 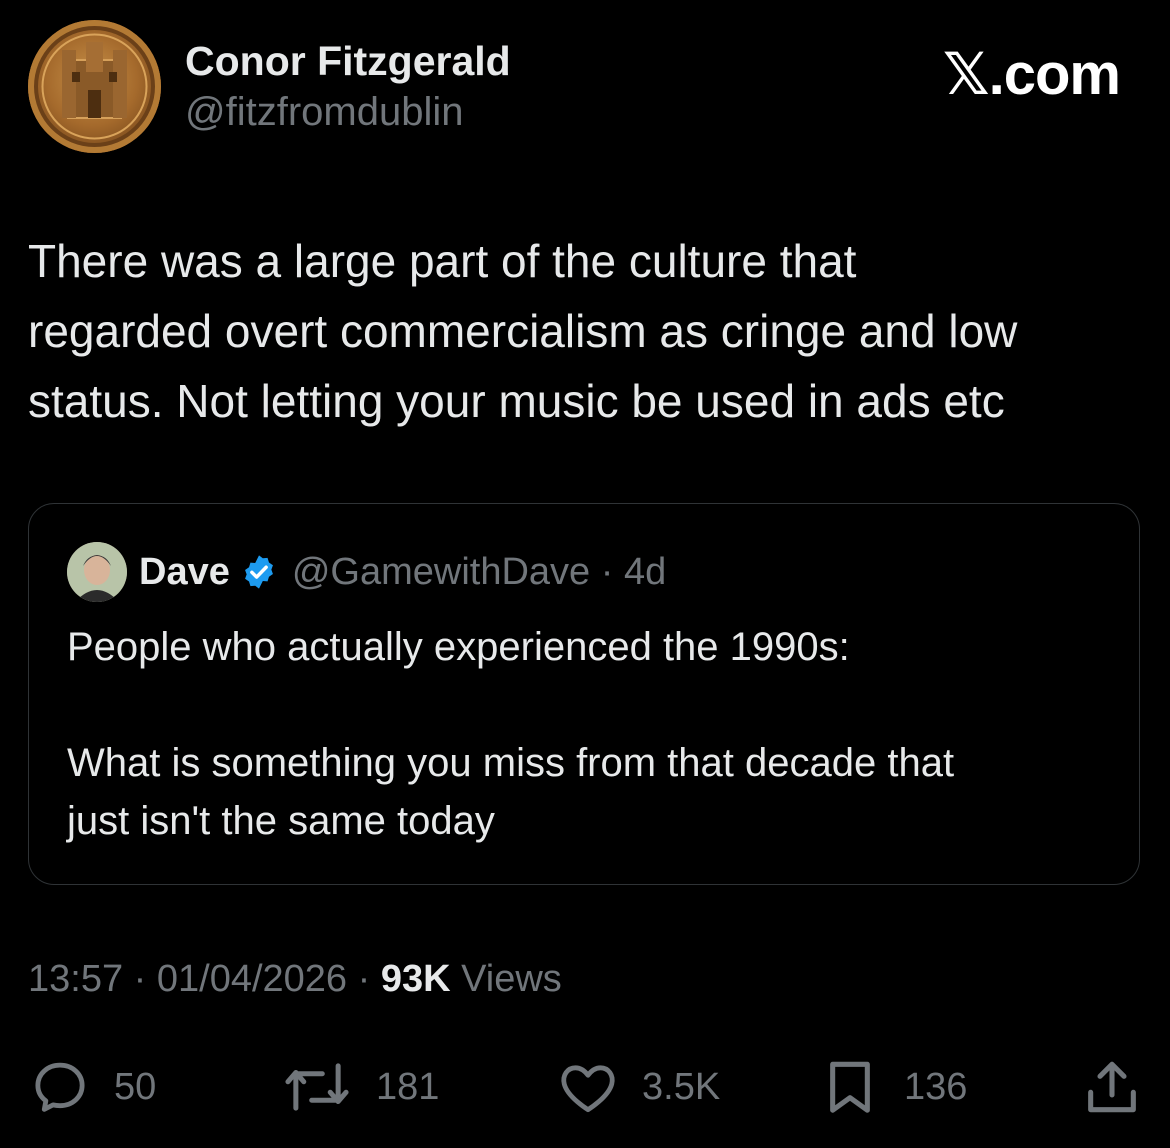 What do you see at coordinates (348, 61) in the screenshot?
I see `author-name: Conor Fitzgerald` at bounding box center [348, 61].